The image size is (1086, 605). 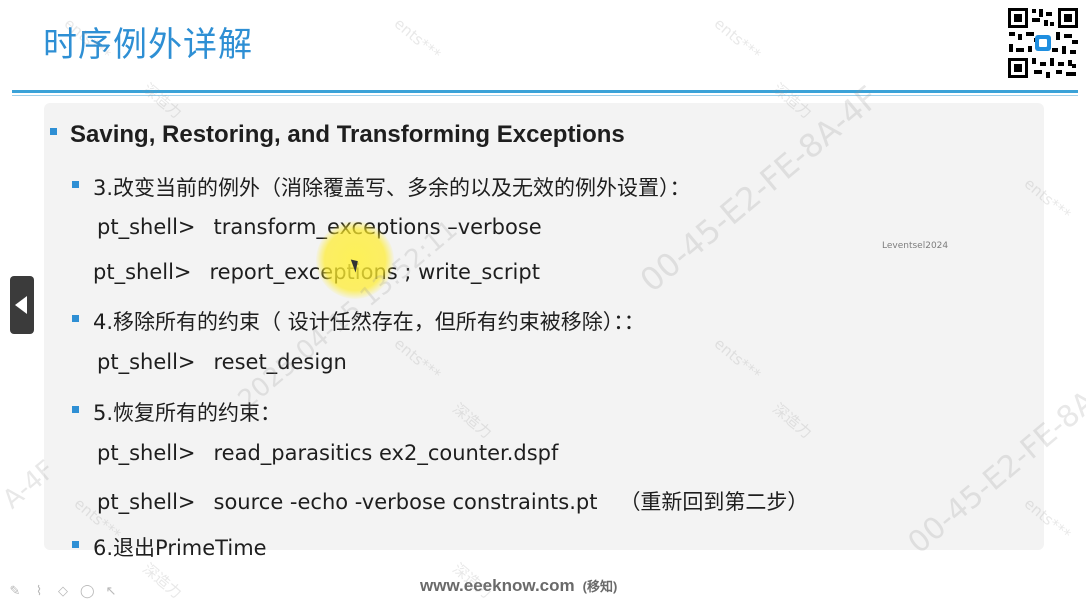 What do you see at coordinates (187, 413) in the screenshot?
I see `list-item: 5.恢复所有的约束：` at bounding box center [187, 413].